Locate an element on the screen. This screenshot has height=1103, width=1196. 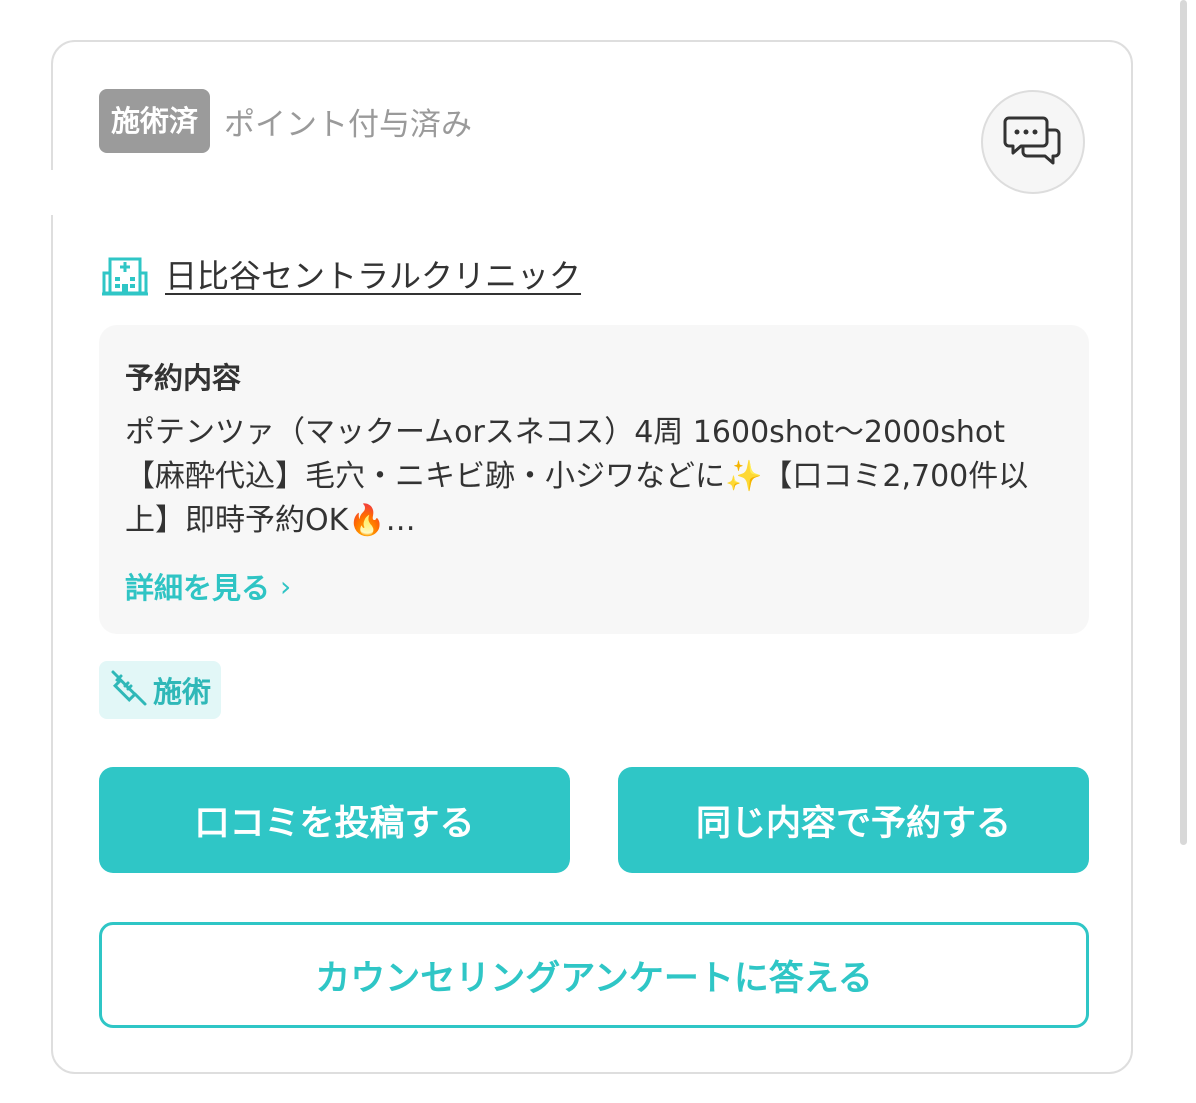
scrollbar is located at coordinates (1183, 422).